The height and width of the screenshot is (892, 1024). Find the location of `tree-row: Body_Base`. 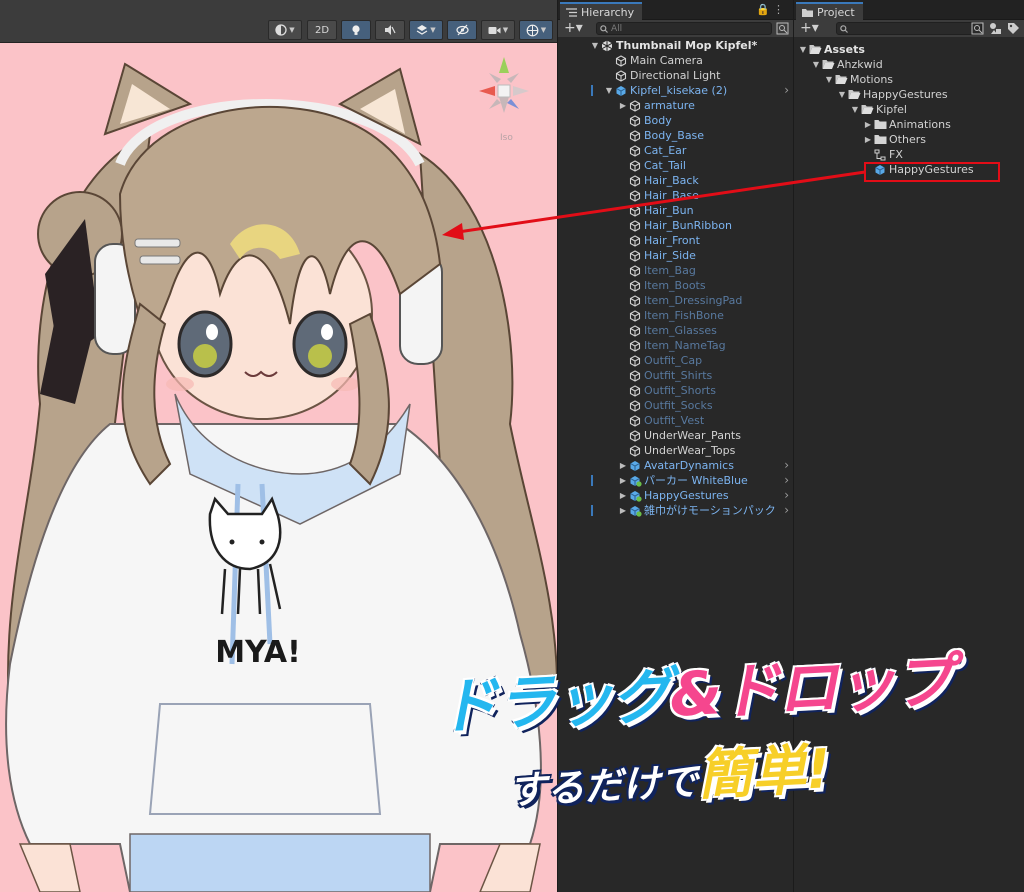

tree-row: Body_Base is located at coordinates (675, 135).